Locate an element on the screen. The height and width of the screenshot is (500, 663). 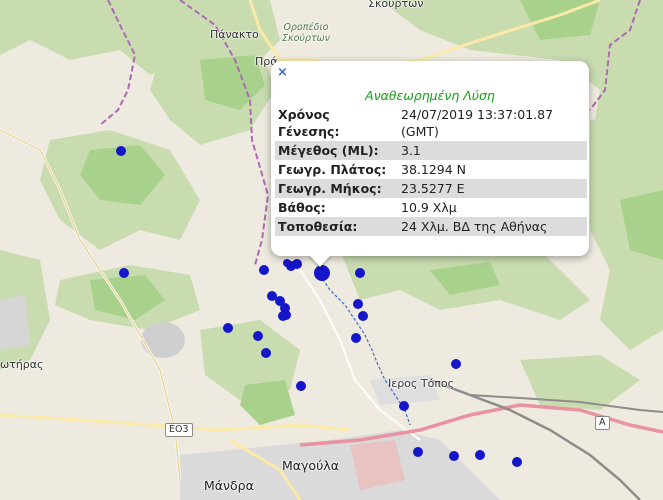
place-label-panakto: Πάνακτο is located at coordinates (234, 34).